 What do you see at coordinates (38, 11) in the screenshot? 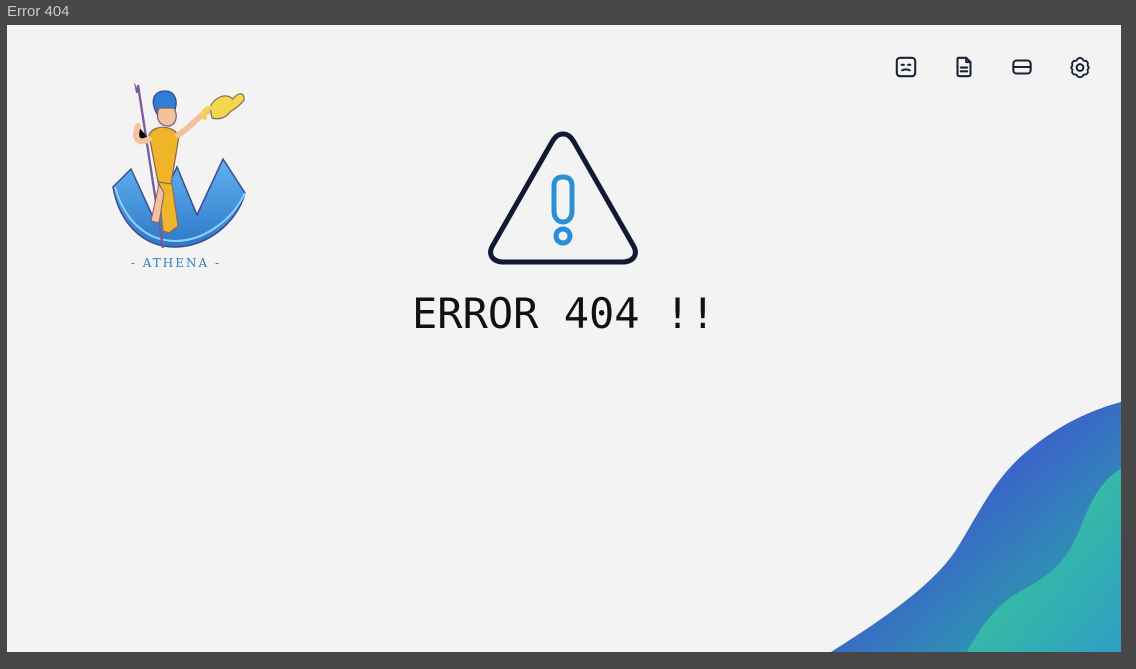
I see `window-title: Error 404` at bounding box center [38, 11].